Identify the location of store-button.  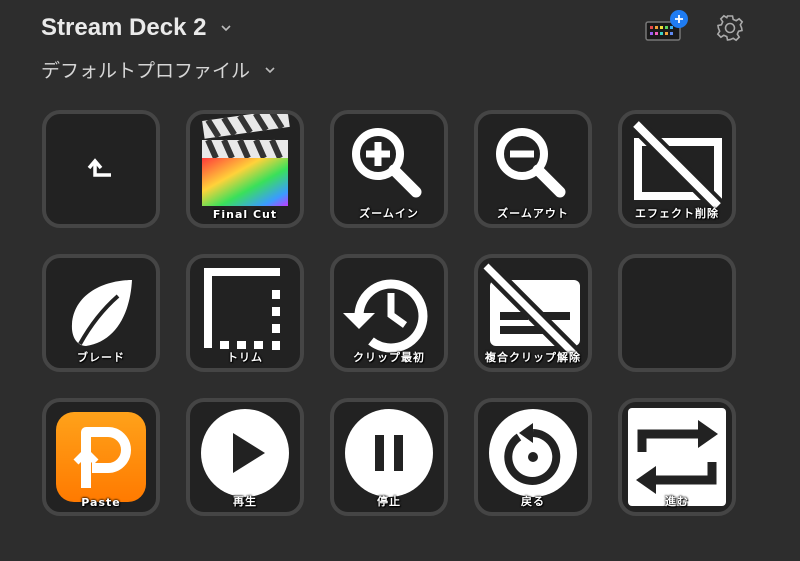
(667, 28).